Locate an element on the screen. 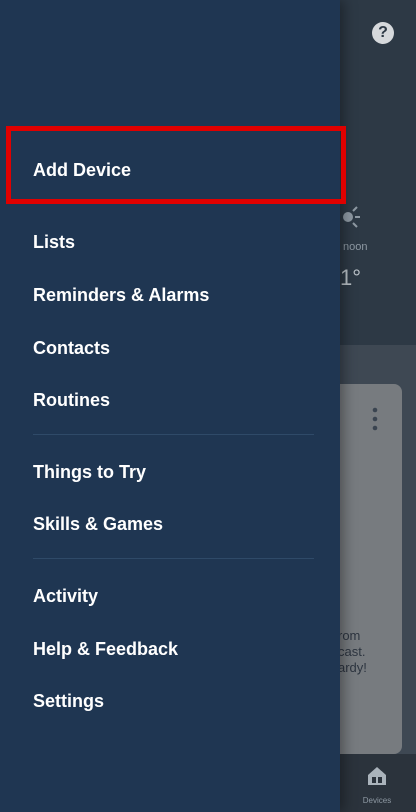 The image size is (416, 812). devices-icon is located at coordinates (377, 776).